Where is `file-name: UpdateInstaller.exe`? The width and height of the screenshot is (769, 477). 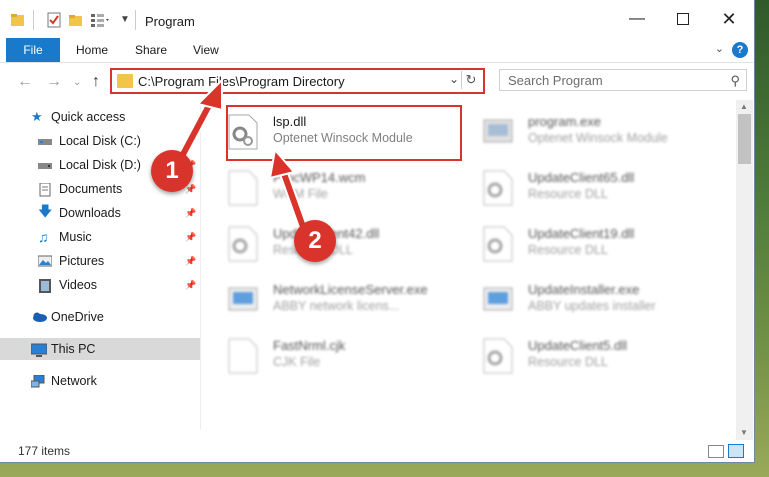
file-name: UpdateInstaller.exe is located at coordinates (584, 289).